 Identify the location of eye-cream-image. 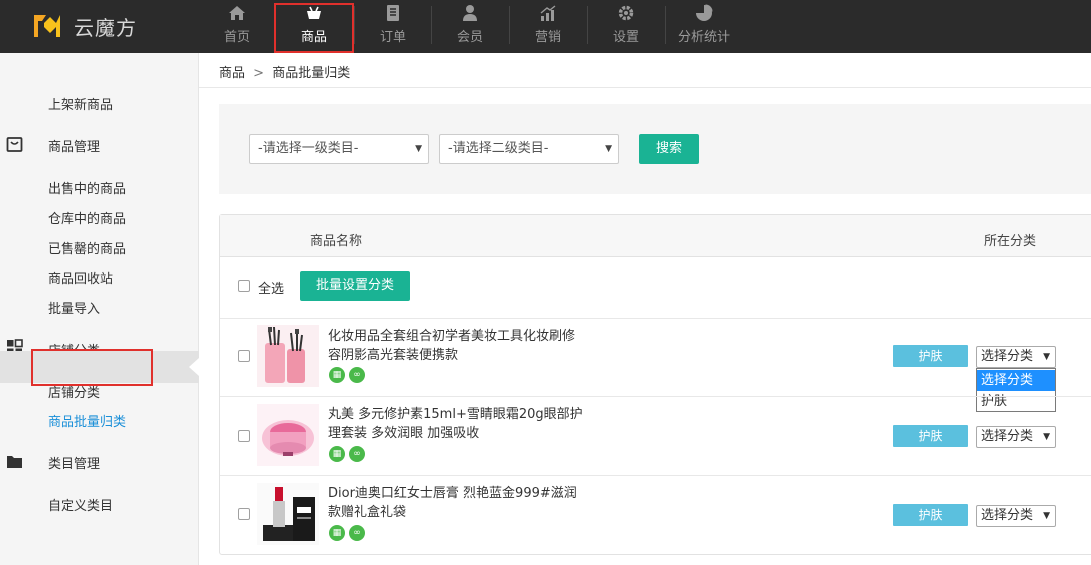
(288, 435).